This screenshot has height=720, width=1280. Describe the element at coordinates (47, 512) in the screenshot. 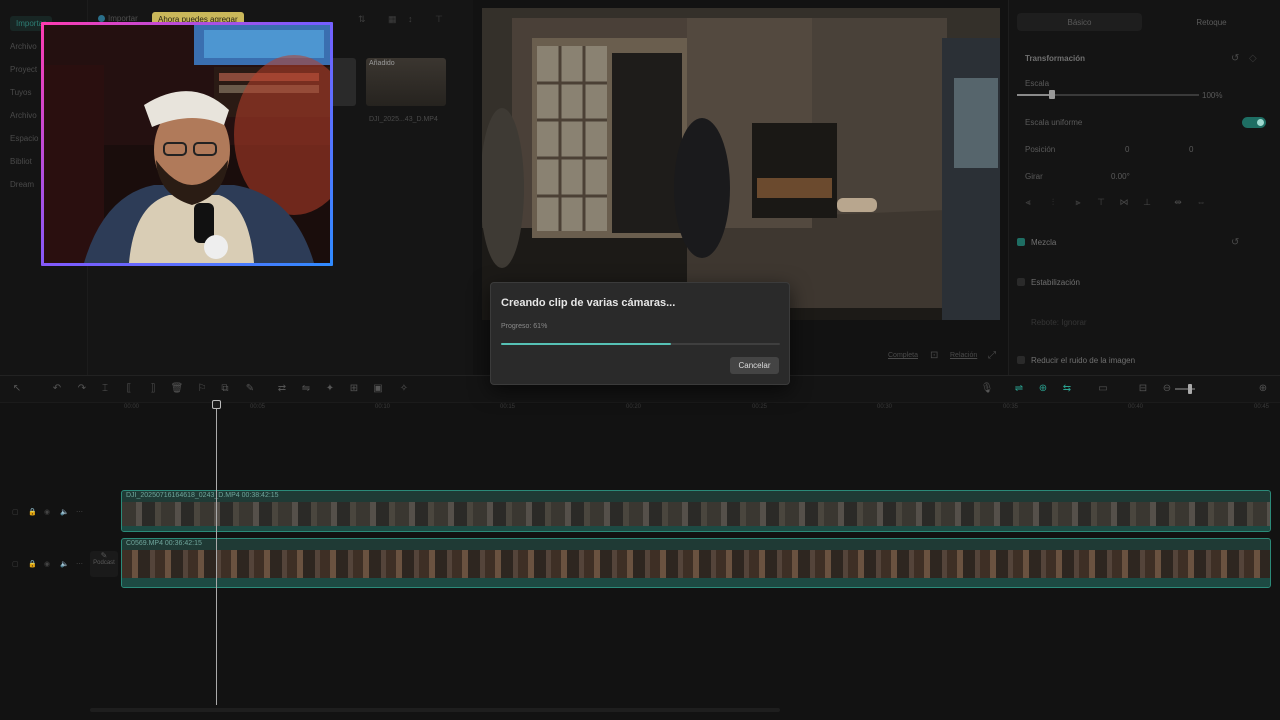

I see `track1-visible-icon: ◉` at that location.